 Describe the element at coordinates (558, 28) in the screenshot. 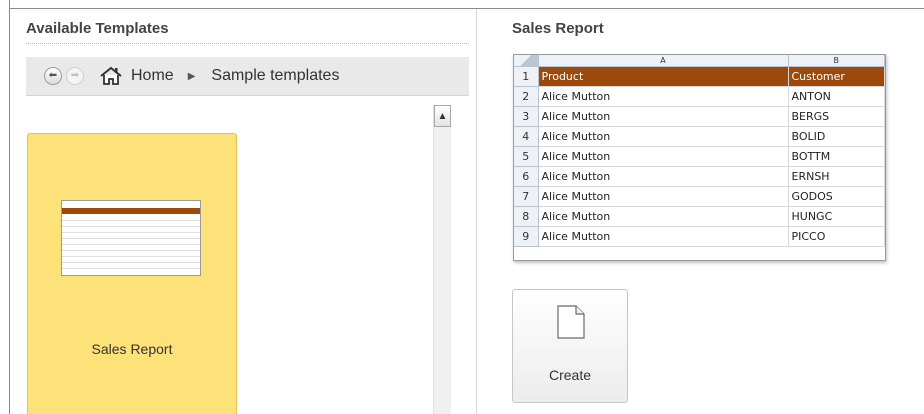

I see `preview-title: Sales Report` at that location.